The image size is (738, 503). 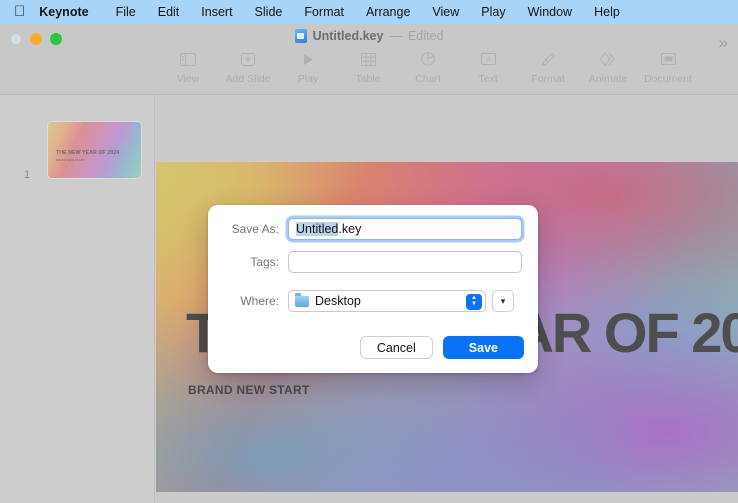 I want to click on thumbnail-title-text: THE NEW YEAR OF 2024, so click(x=88, y=153).